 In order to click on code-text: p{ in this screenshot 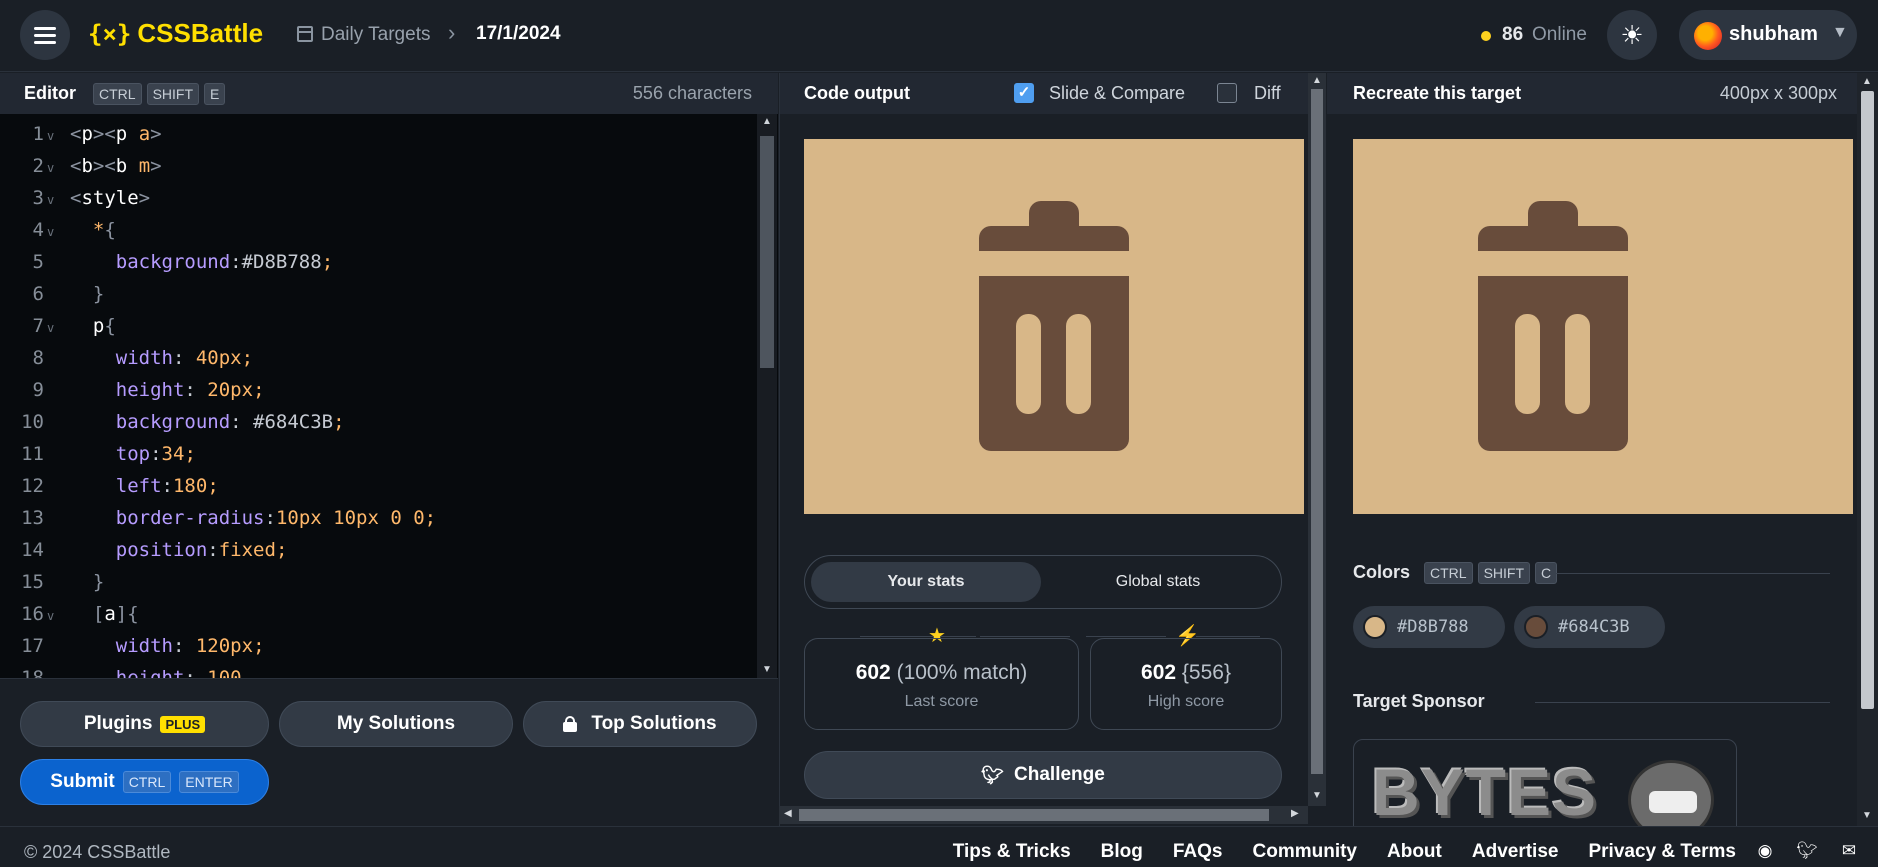, I will do `click(104, 326)`.